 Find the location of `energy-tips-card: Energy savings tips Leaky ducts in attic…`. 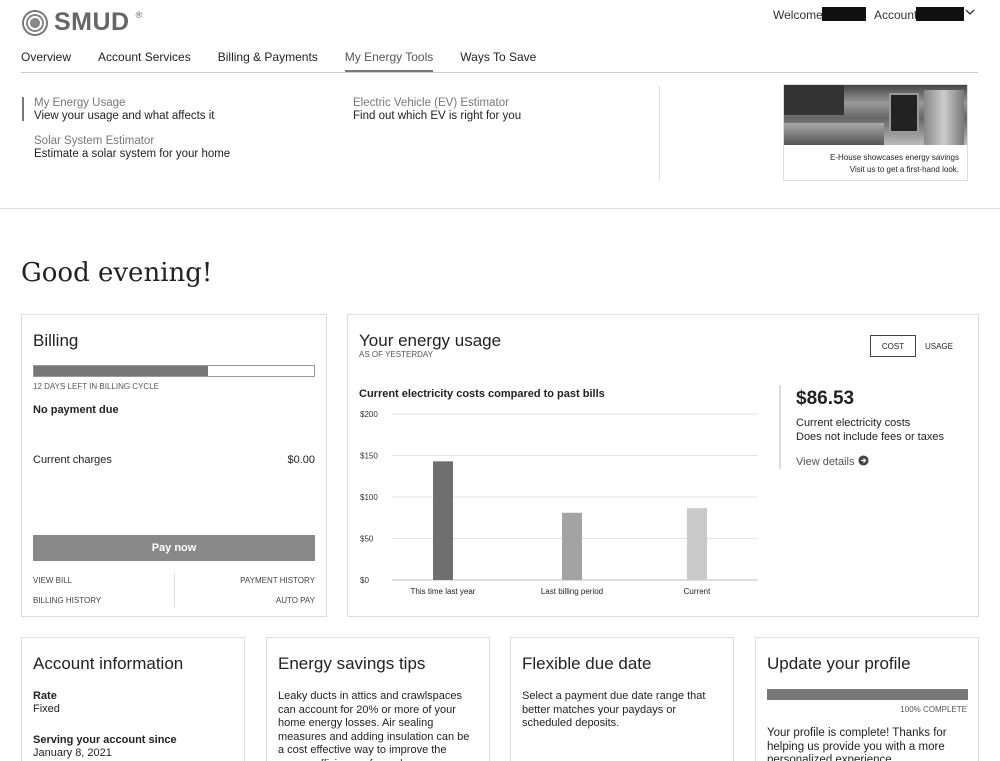

energy-tips-card: Energy savings tips Leaky ducts in attic… is located at coordinates (378, 699).